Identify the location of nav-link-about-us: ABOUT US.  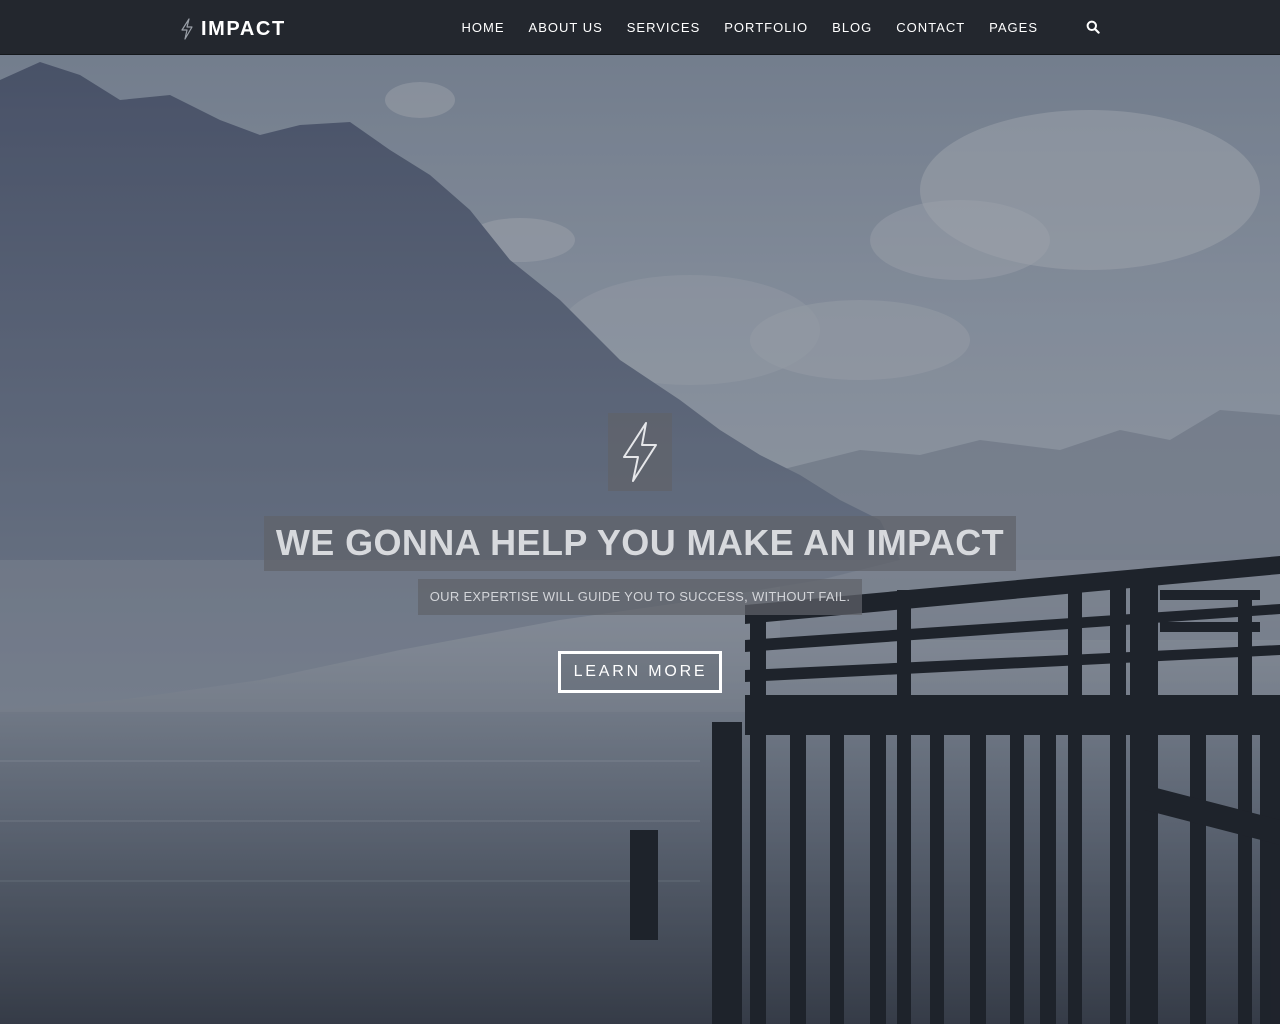
(566, 27).